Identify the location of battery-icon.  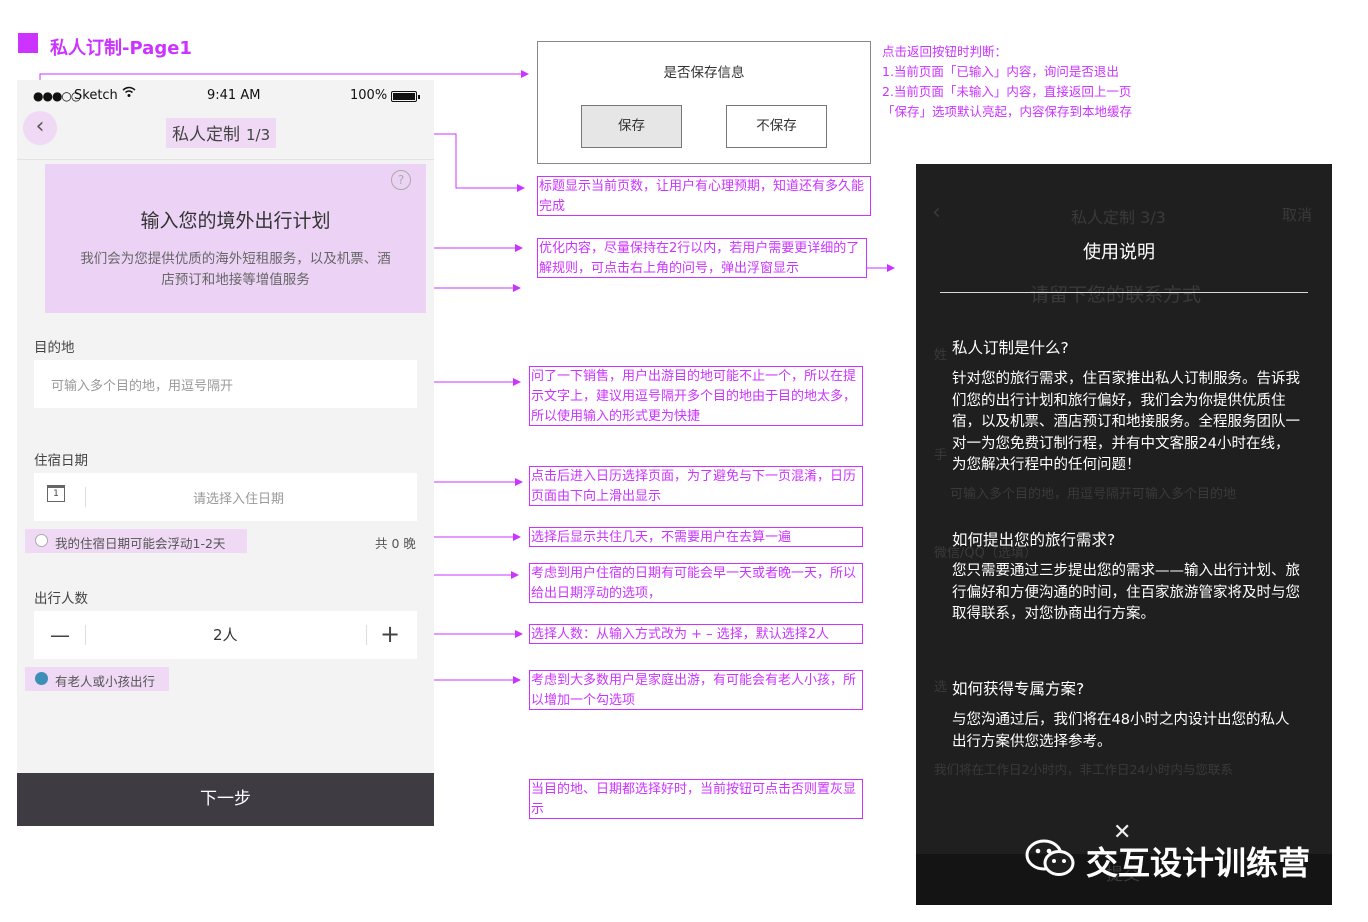
(405, 96).